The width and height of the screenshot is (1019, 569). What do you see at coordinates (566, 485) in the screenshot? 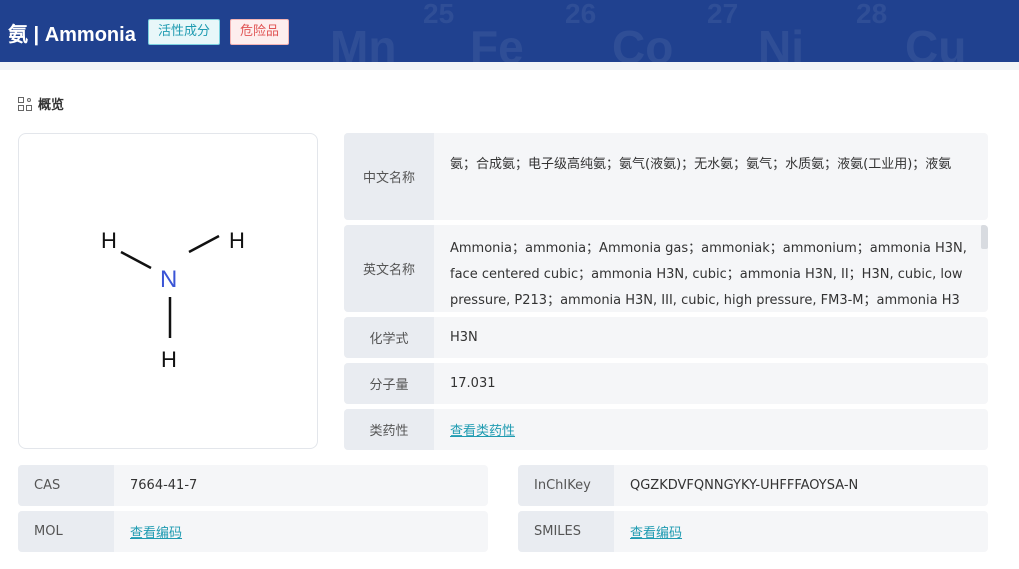
I see `identifier-label: InChIKey` at bounding box center [566, 485].